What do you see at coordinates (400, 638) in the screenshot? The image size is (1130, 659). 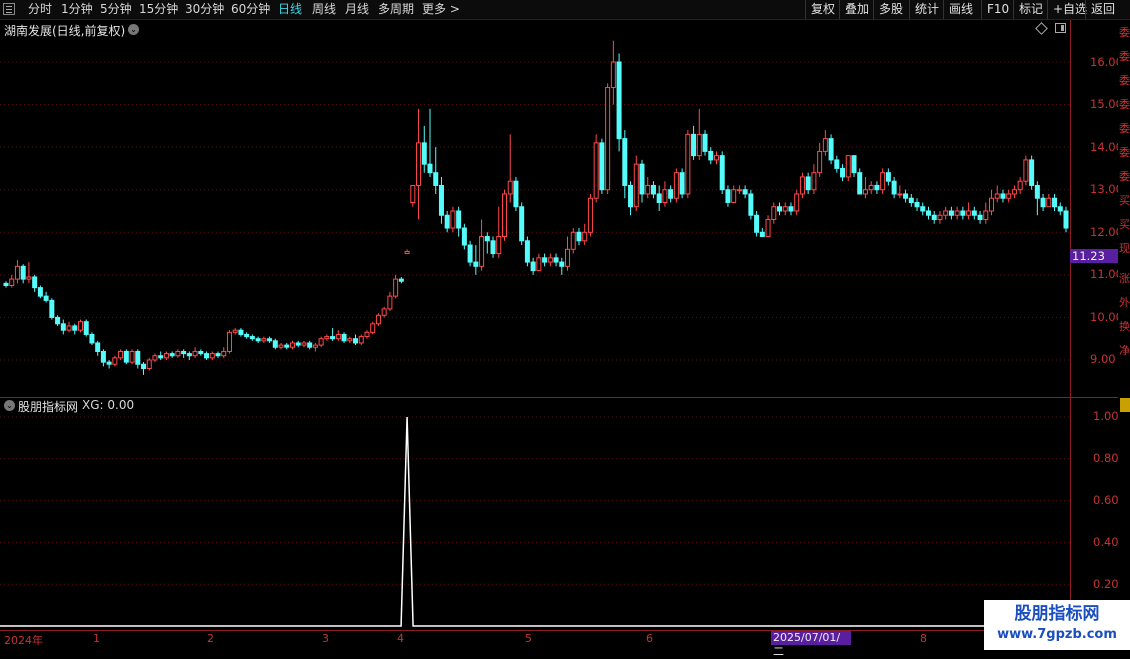 I see `x-axis-label: 4` at bounding box center [400, 638].